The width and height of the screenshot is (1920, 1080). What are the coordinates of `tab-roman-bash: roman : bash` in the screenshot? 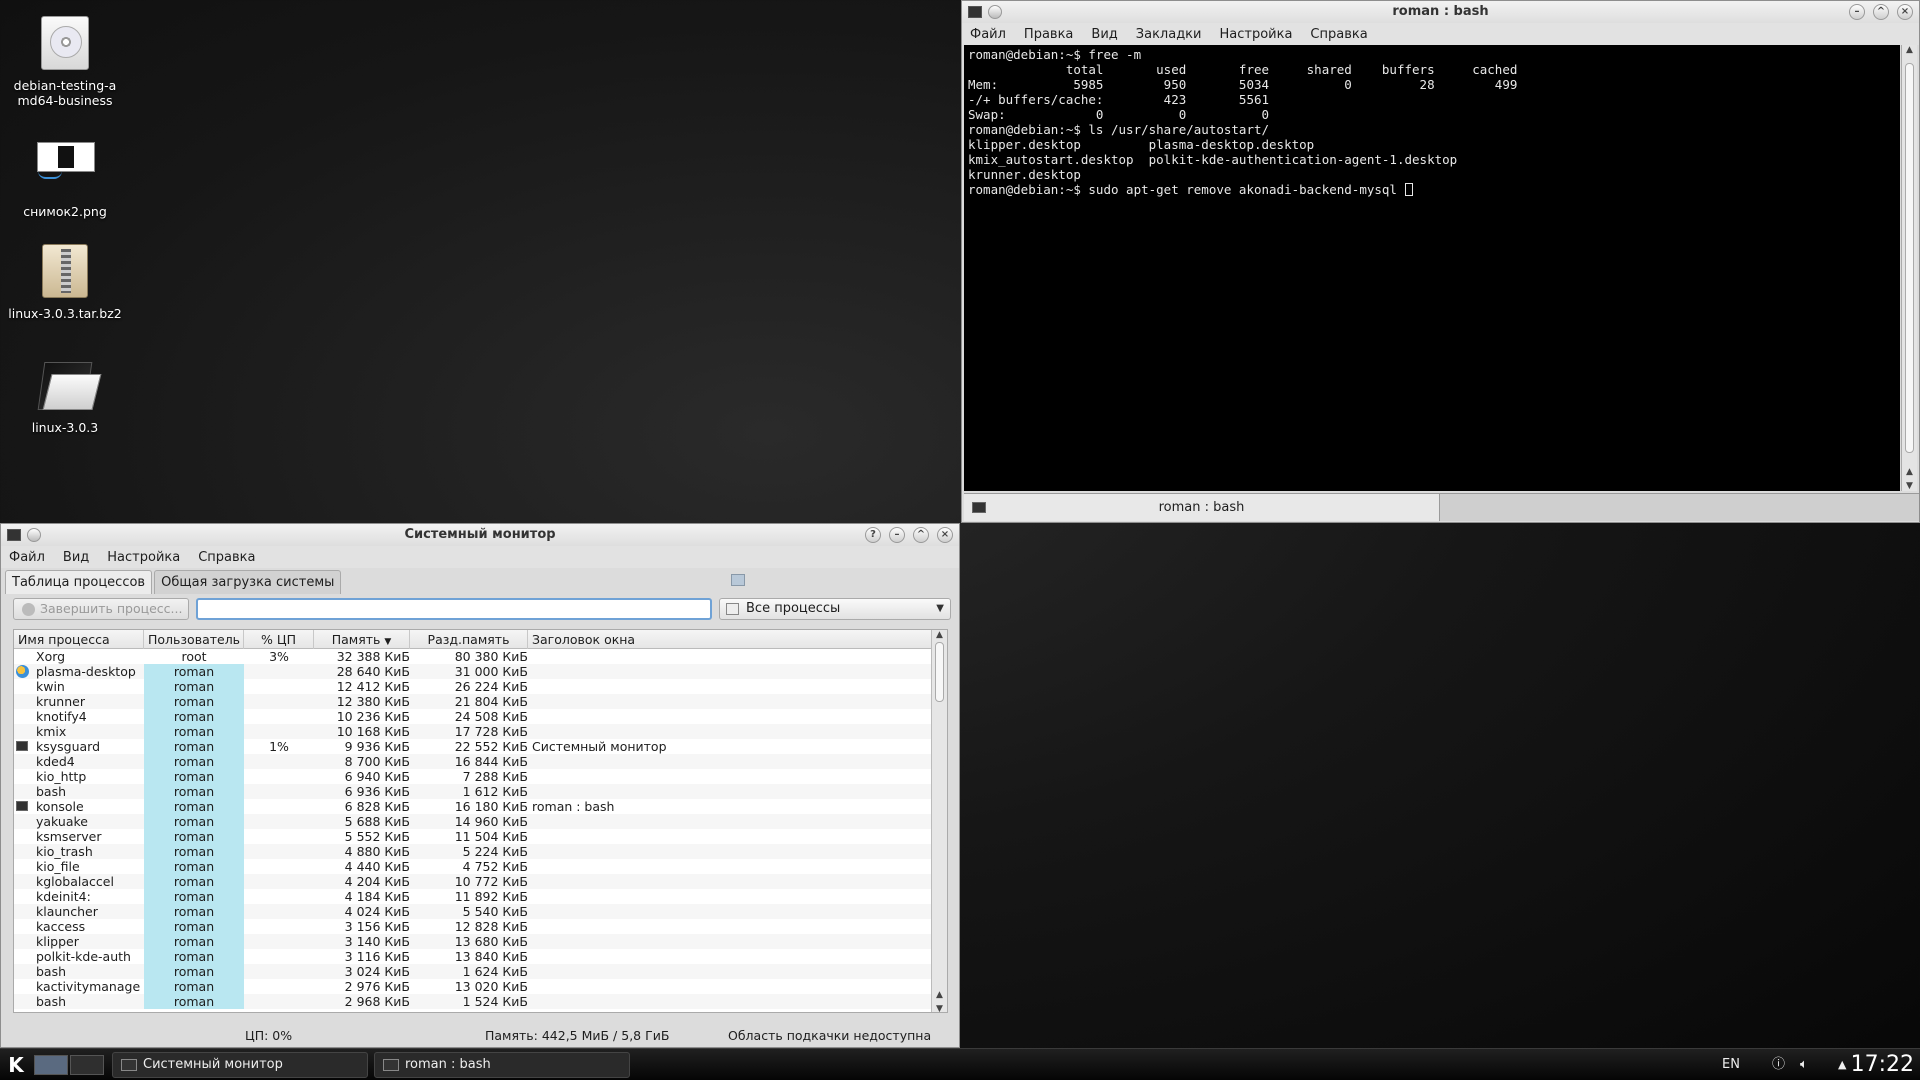 It's located at (1202, 507).